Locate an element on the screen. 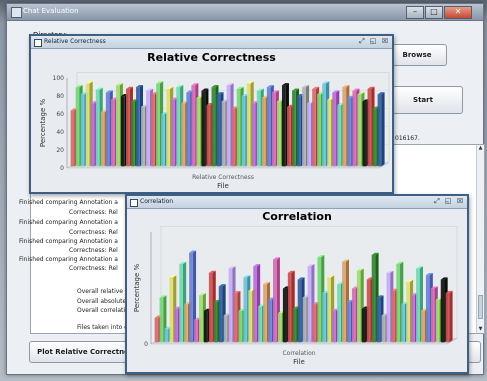  relative-window-title: Relative Correctness is located at coordinates (75, 41).